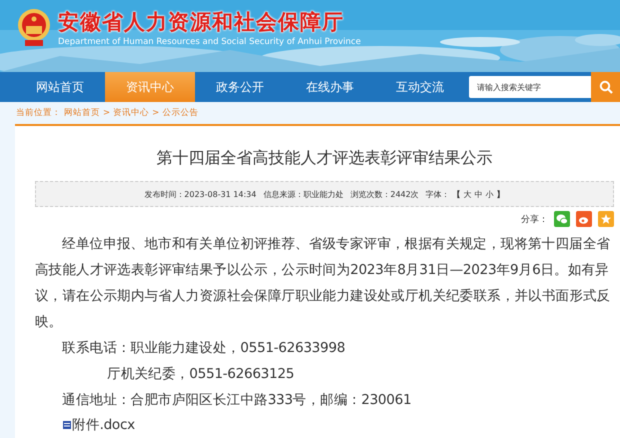  Describe the element at coordinates (209, 42) in the screenshot. I see `site-subtitle: Department of Human Resources and Social Security of Anhui Province` at that location.